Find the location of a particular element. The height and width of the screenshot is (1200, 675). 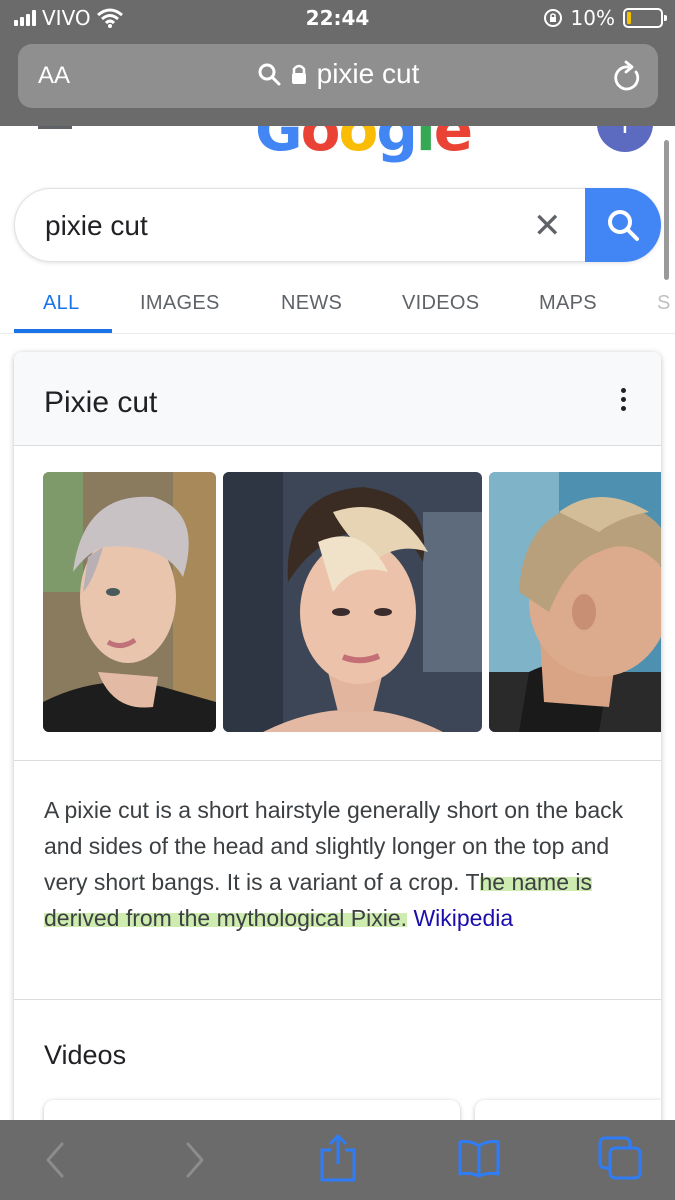

share-icon is located at coordinates (338, 1158).